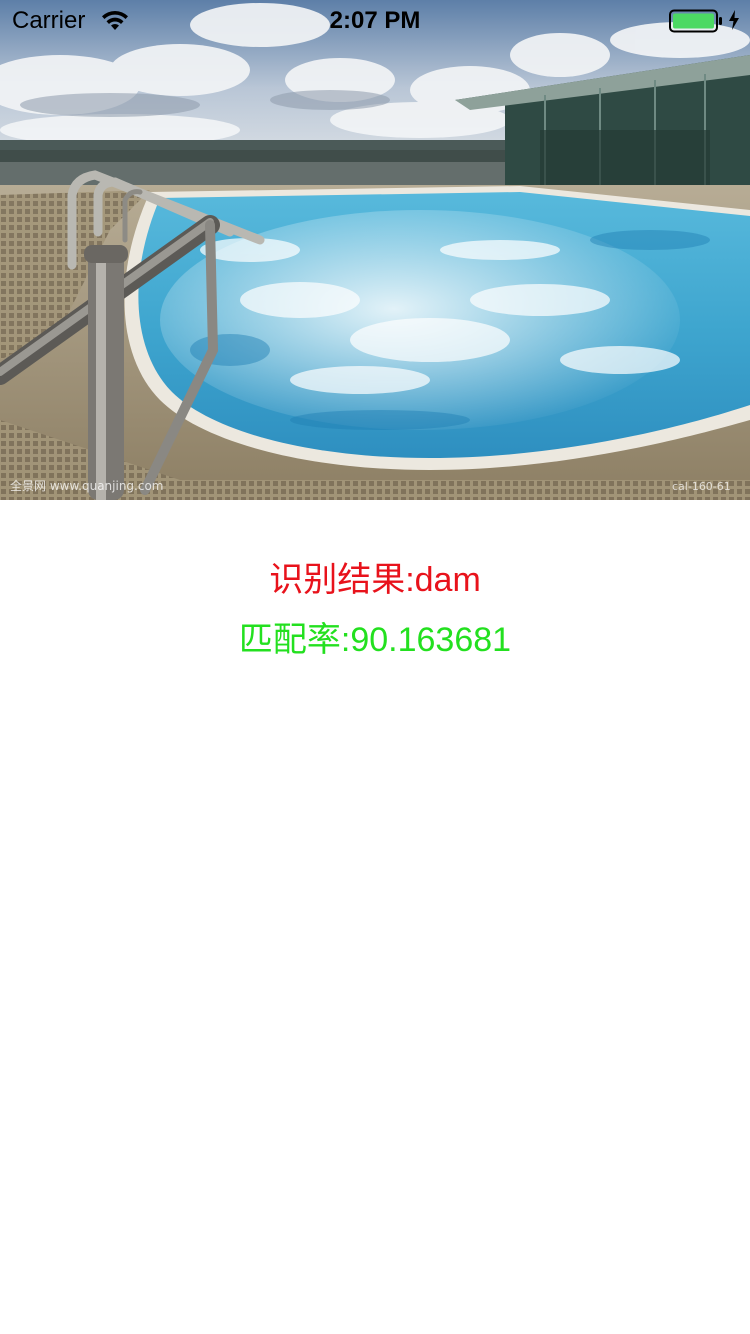  What do you see at coordinates (734, 20) in the screenshot?
I see `charging-bolt-icon` at bounding box center [734, 20].